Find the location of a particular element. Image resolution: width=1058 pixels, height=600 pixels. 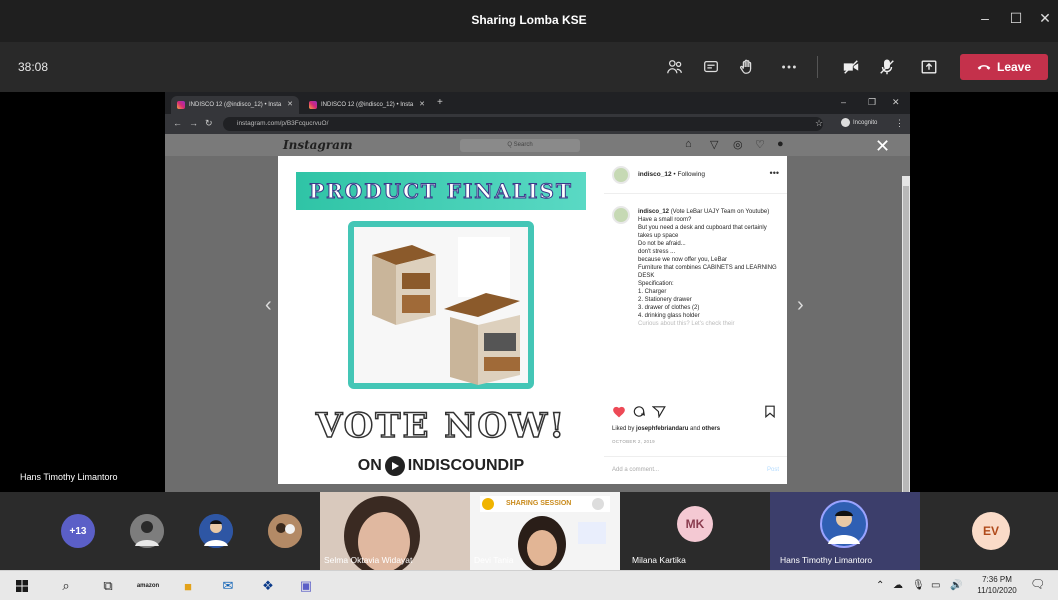

more-actions-button is located at coordinates (789, 67).